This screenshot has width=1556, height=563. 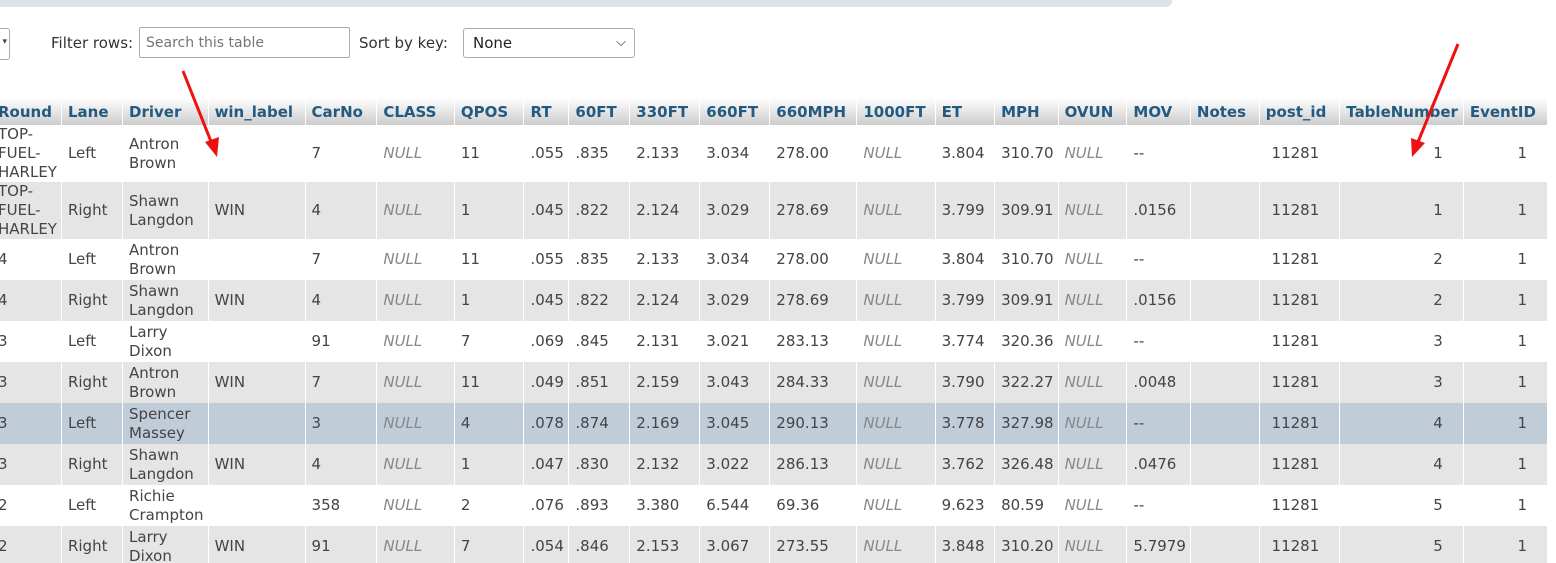 What do you see at coordinates (489, 423) in the screenshot?
I see `table-cell-qpos: 4` at bounding box center [489, 423].